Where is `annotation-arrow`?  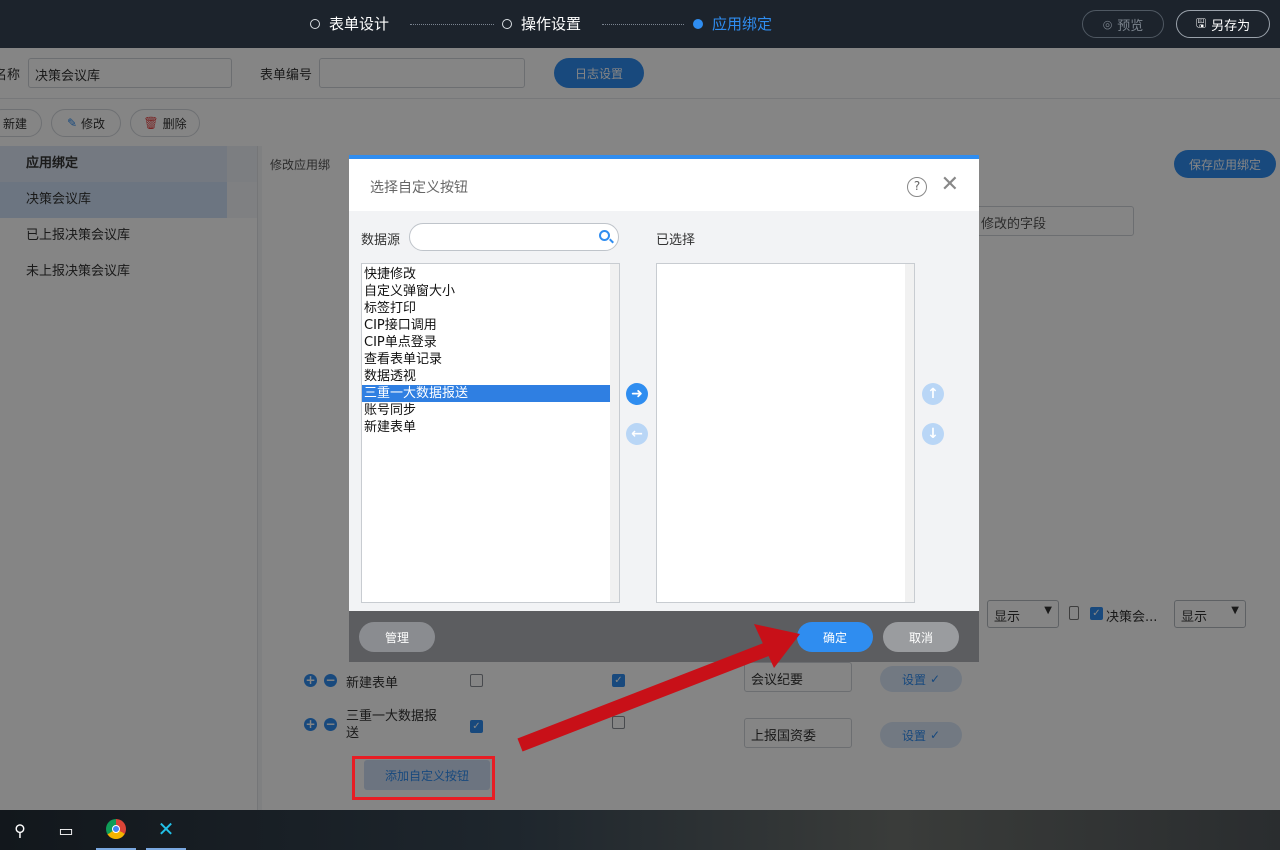 annotation-arrow is located at coordinates (658, 688).